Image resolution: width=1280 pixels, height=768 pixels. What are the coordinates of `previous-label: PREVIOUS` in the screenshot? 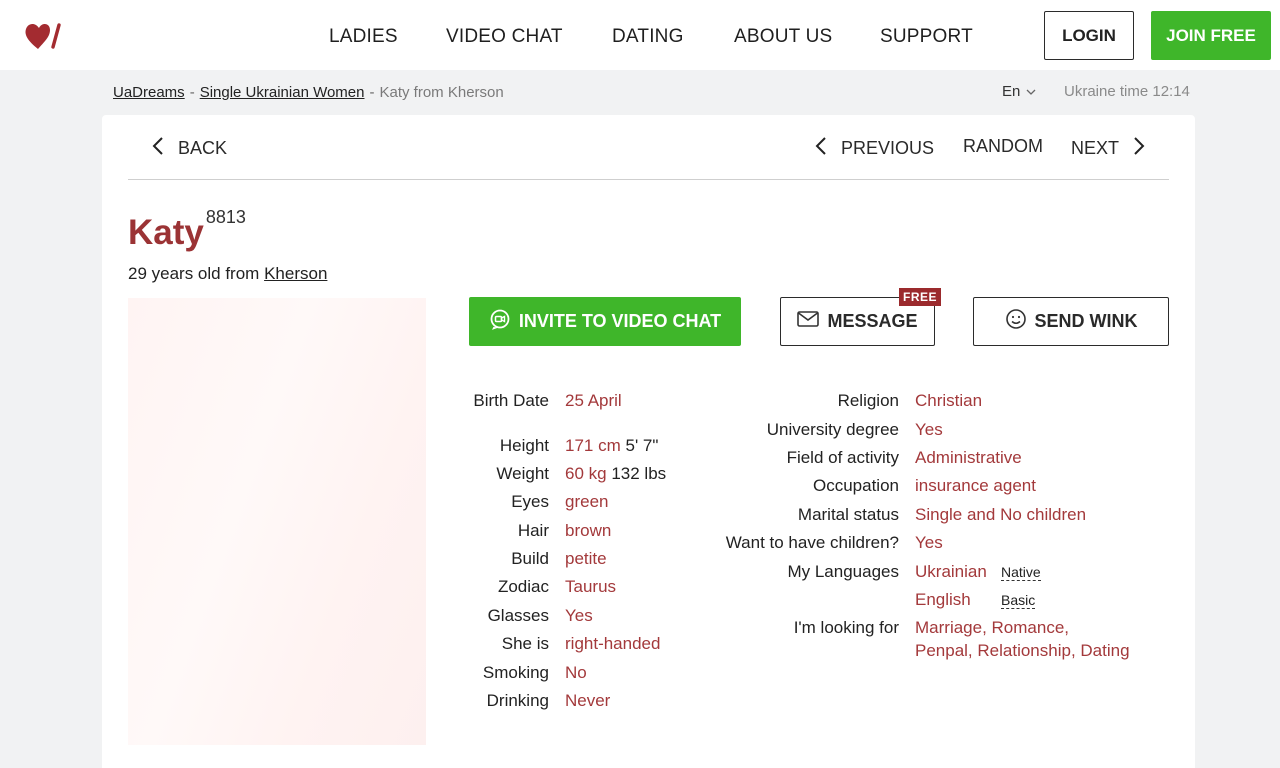 It's located at (888, 148).